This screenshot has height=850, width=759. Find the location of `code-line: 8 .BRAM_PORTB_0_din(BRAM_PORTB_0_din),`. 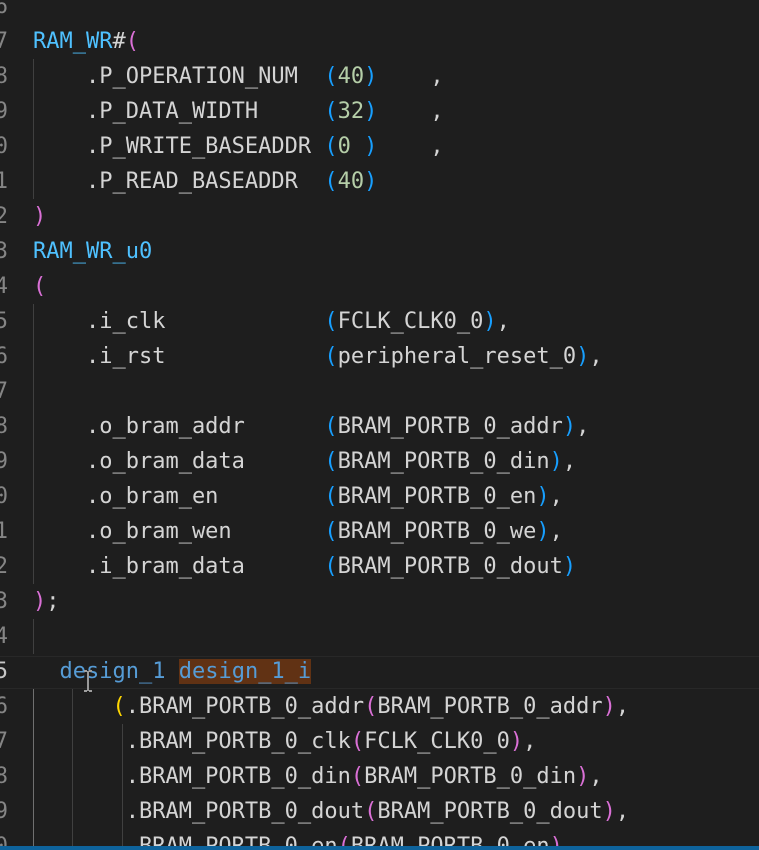

code-line: 8 .BRAM_PORTB_0_din(BRAM_PORTB_0_din), is located at coordinates (379, 776).